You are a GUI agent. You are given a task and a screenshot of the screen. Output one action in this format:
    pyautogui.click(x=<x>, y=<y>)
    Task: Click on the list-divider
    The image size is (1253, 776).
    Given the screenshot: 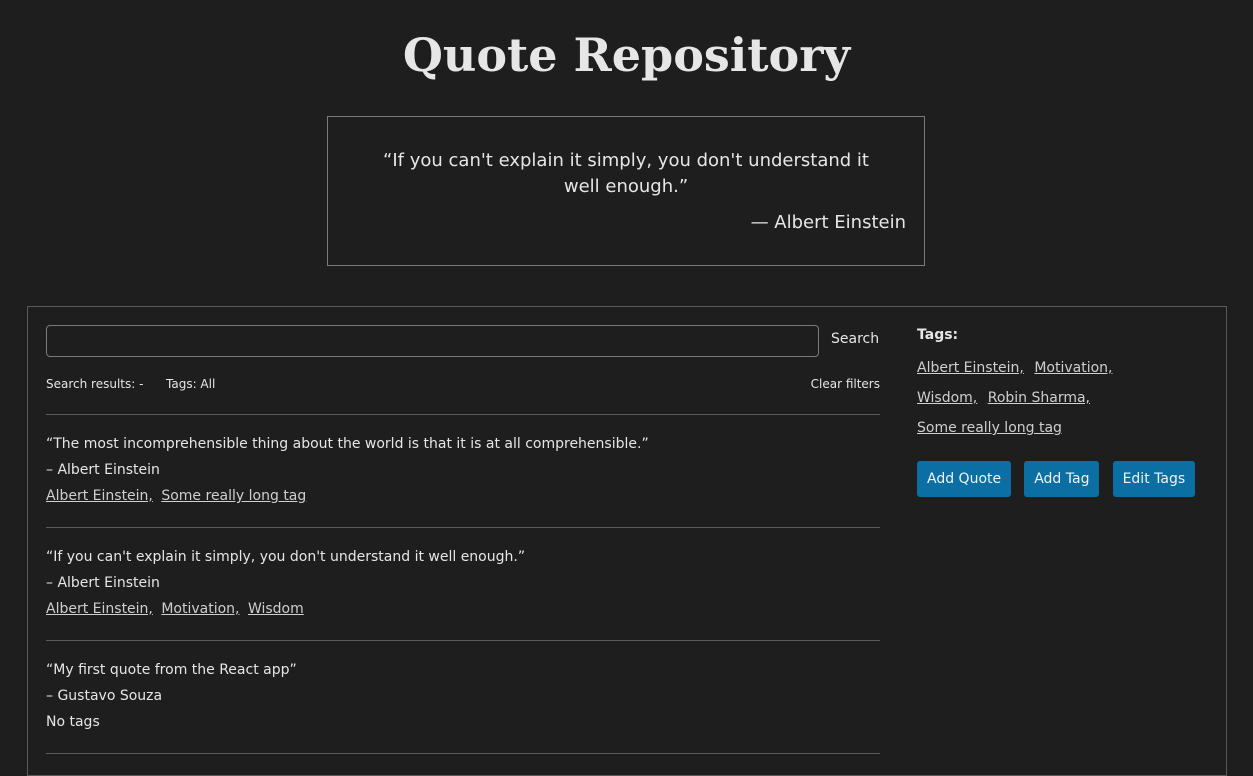 What is the action you would take?
    pyautogui.click(x=463, y=753)
    